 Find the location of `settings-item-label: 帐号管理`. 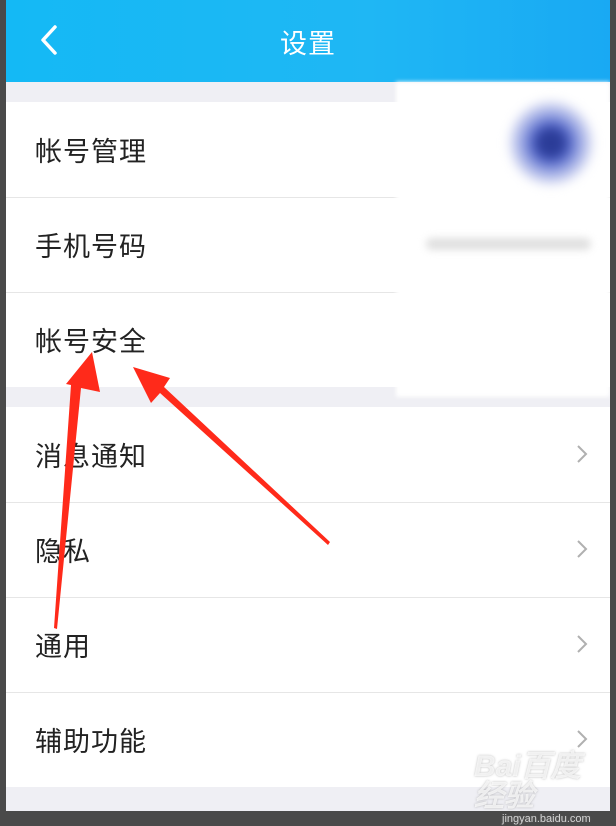

settings-item-label: 帐号管理 is located at coordinates (91, 152).